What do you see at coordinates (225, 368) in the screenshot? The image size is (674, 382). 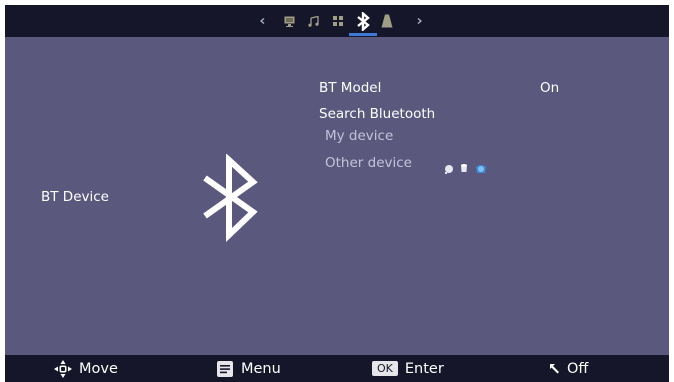 I see `menu-icon` at bounding box center [225, 368].